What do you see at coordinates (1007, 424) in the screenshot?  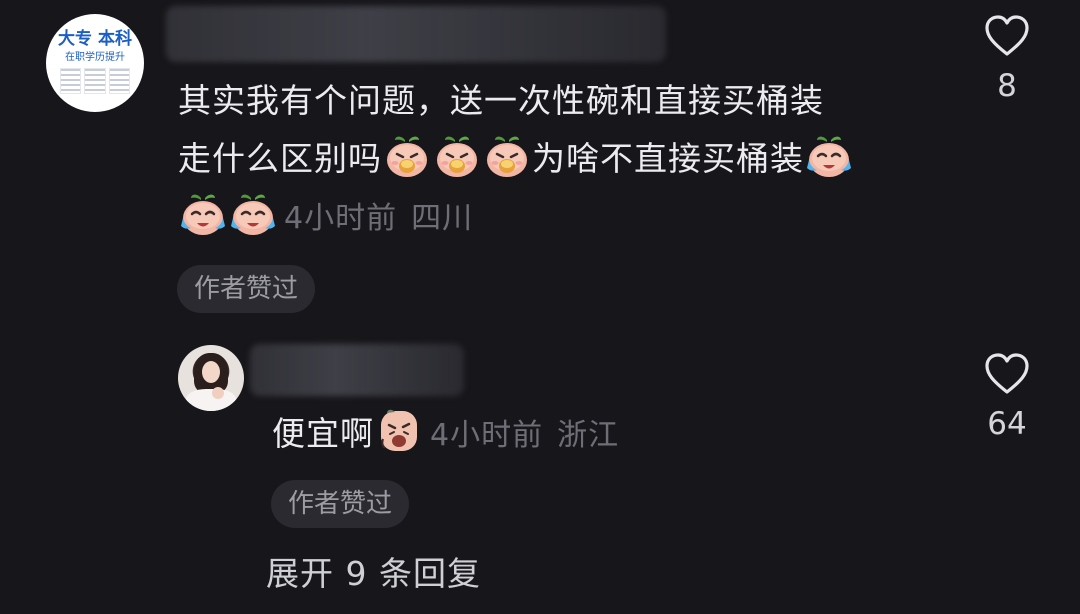 I see `reply-like-count: 64` at bounding box center [1007, 424].